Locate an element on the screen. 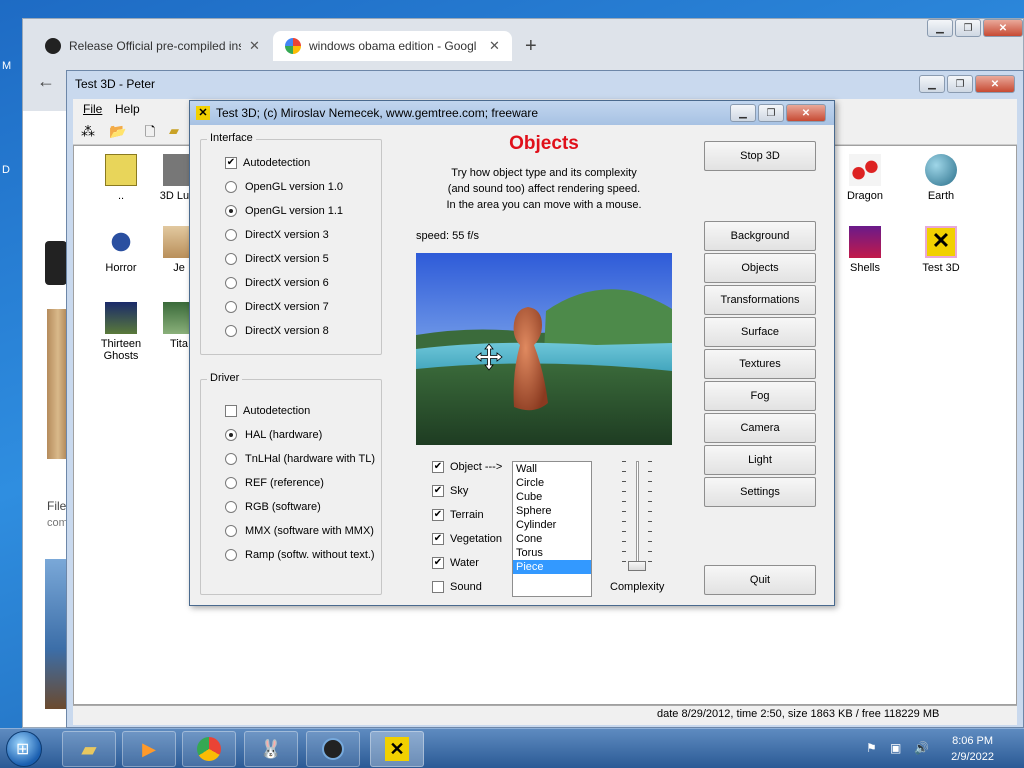 This screenshot has width=1024, height=768. taskbar-chrome is located at coordinates (209, 749).